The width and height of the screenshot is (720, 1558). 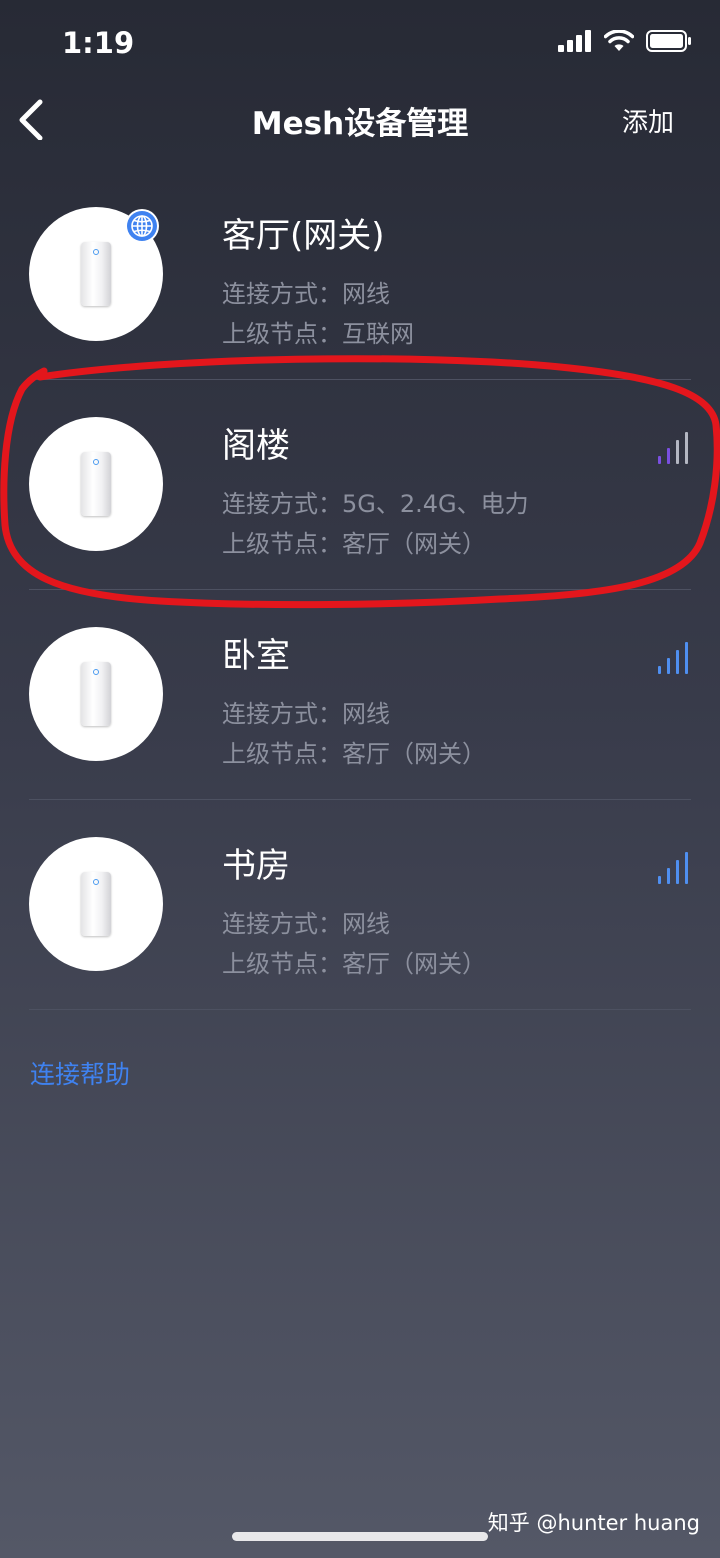 I want to click on wifi-icon, so click(x=619, y=40).